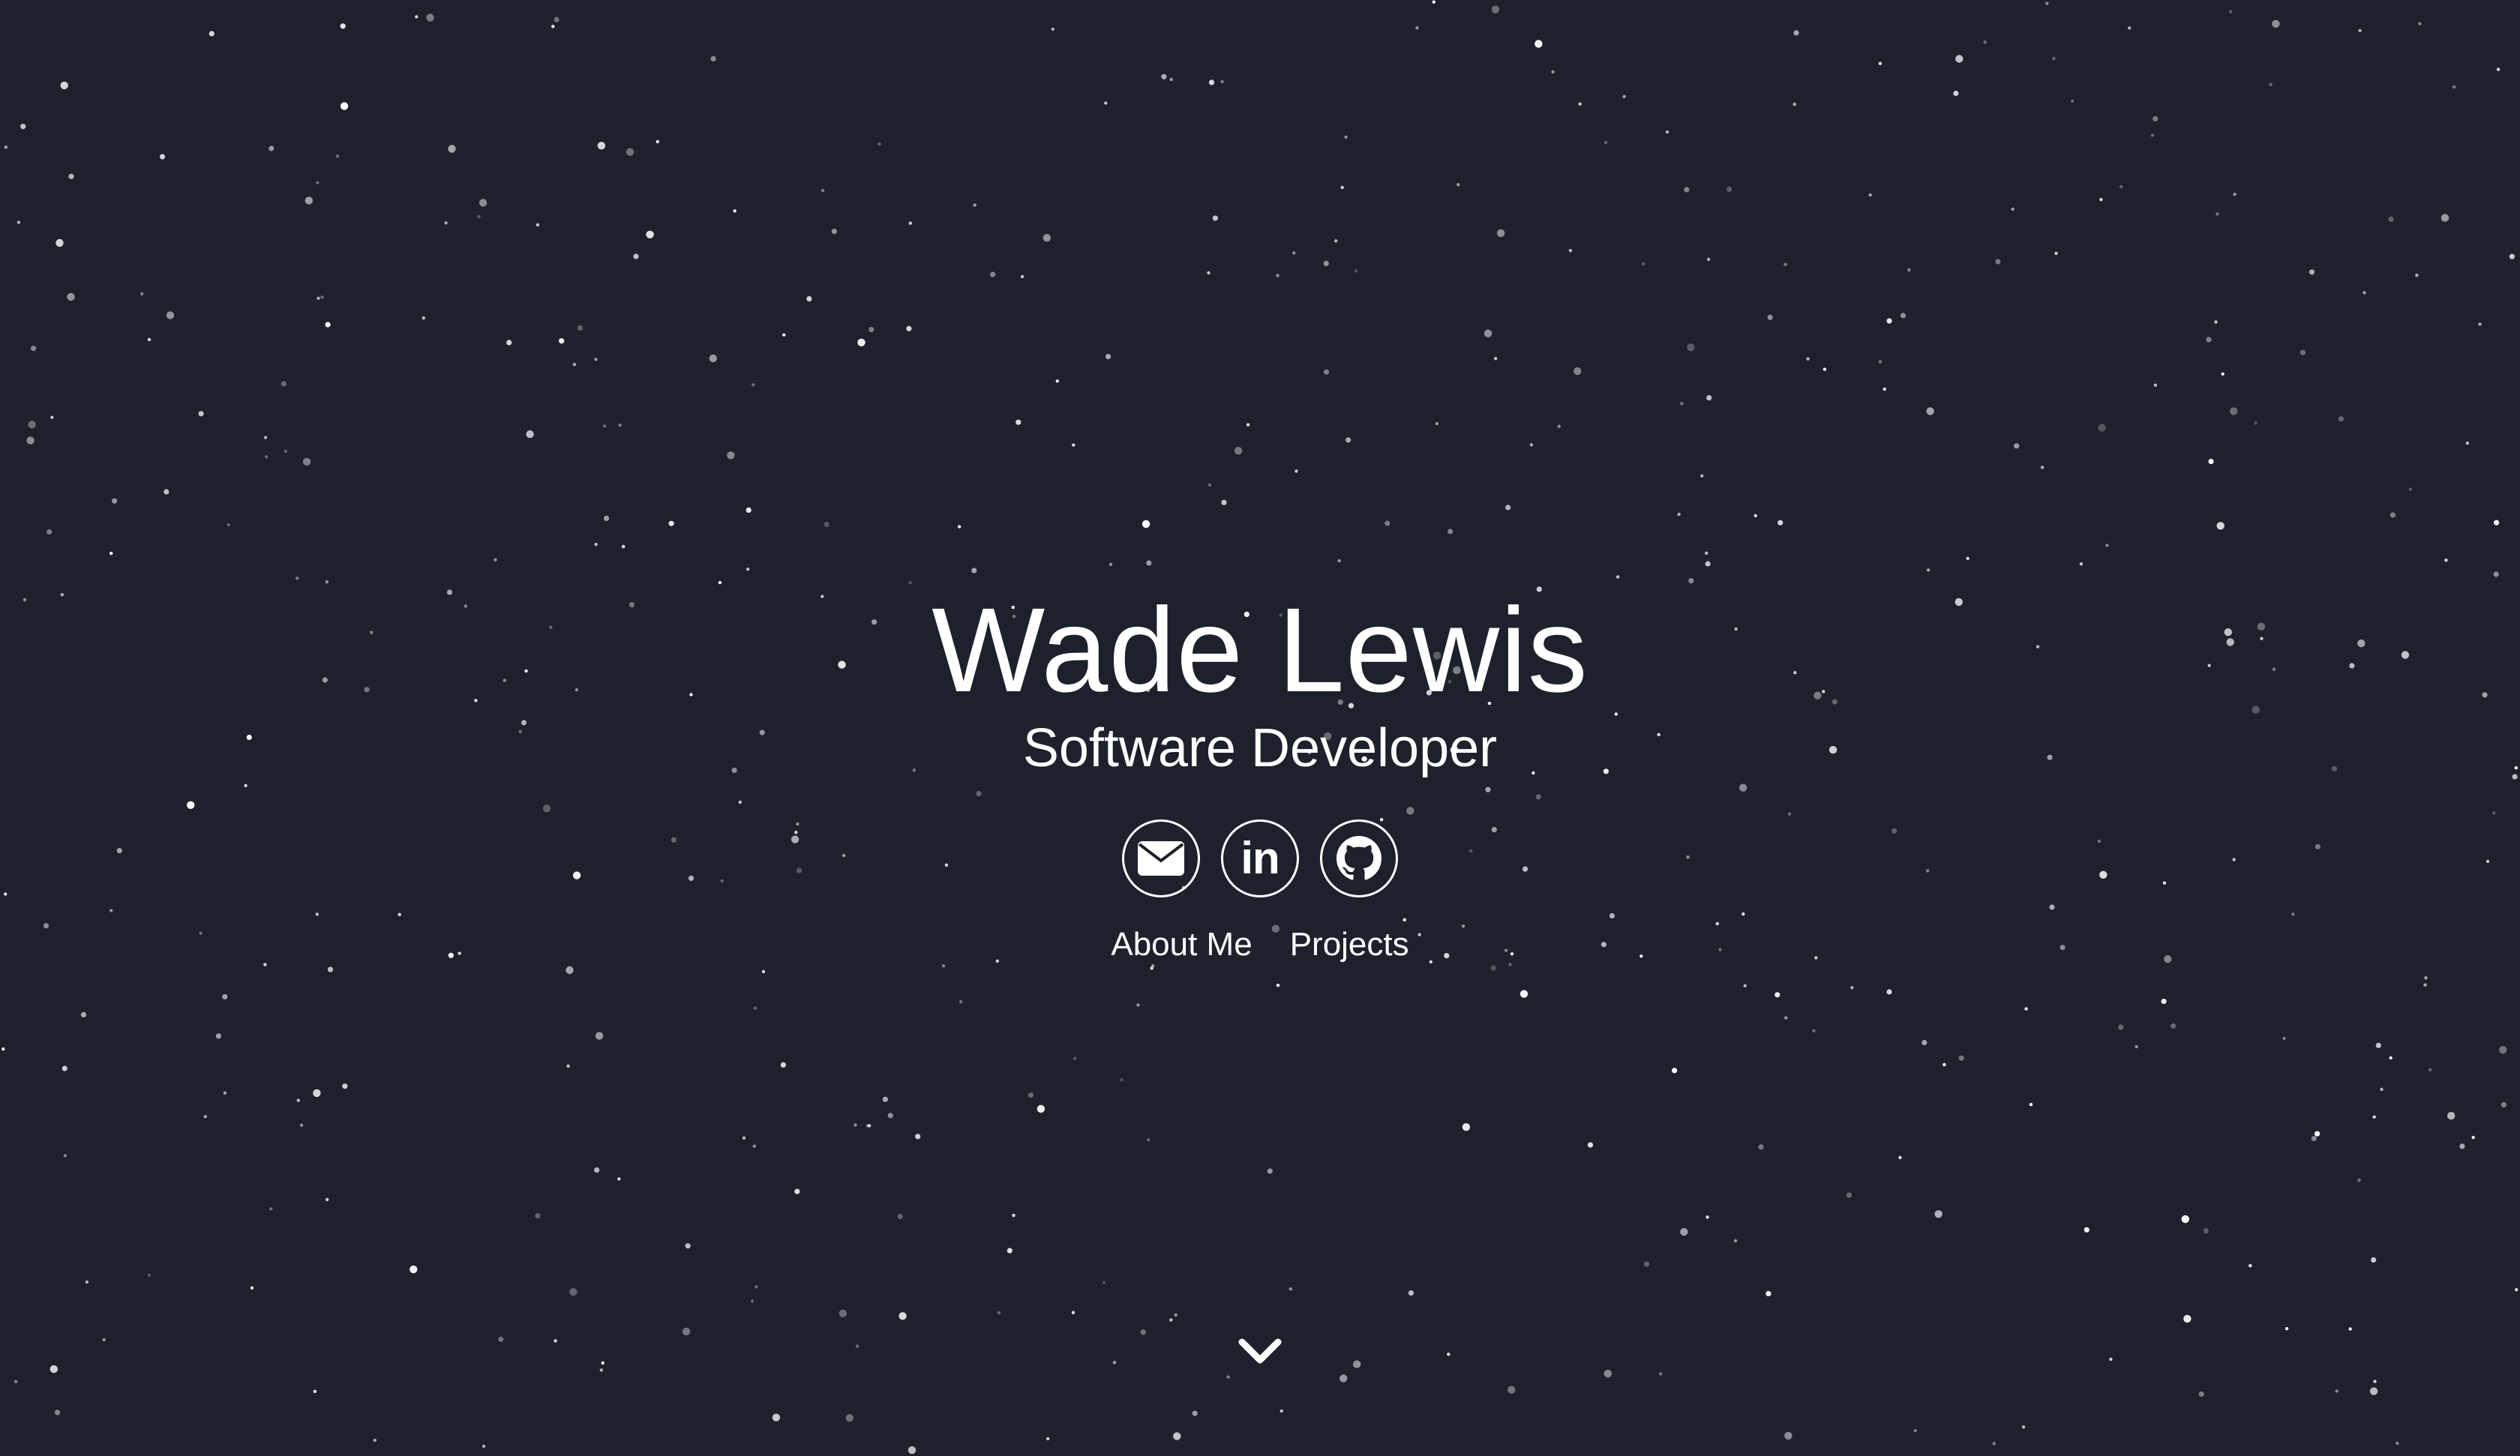  Describe the element at coordinates (1260, 946) in the screenshot. I see `primary-nav: About Me Projects` at that location.